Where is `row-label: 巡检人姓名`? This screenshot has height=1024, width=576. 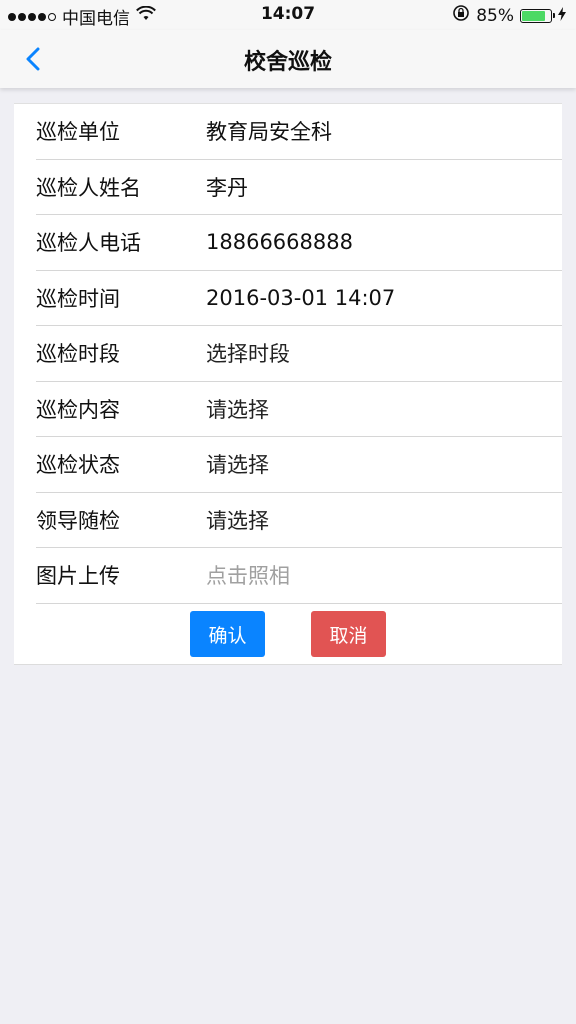 row-label: 巡检人姓名 is located at coordinates (88, 187).